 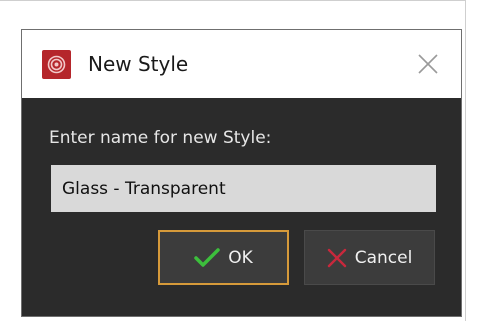 What do you see at coordinates (337, 258) in the screenshot?
I see `x-icon` at bounding box center [337, 258].